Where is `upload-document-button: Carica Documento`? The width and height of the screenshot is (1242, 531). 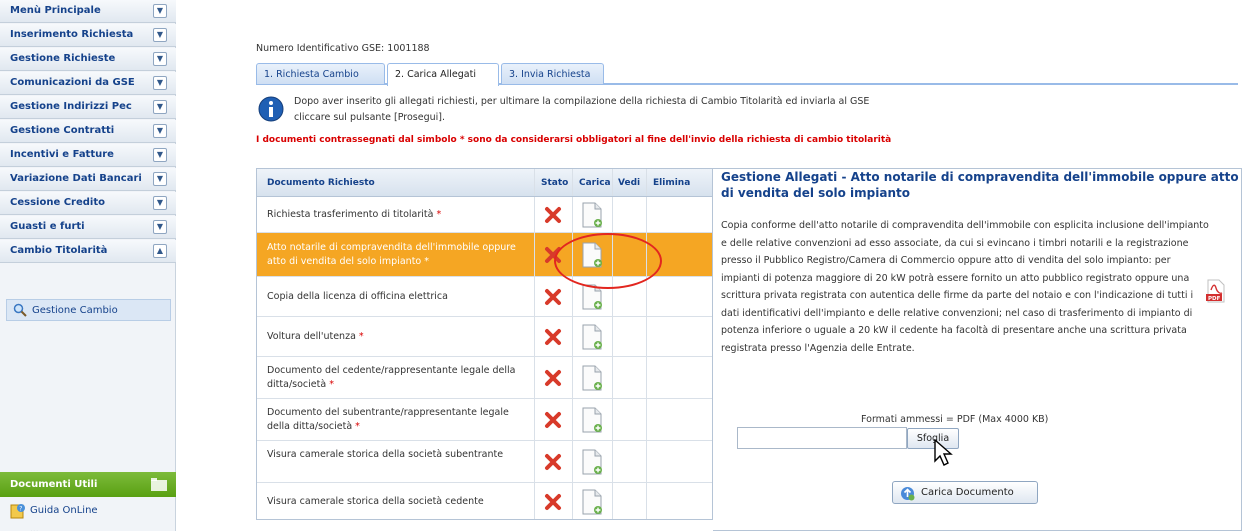 upload-document-button: Carica Documento is located at coordinates (965, 492).